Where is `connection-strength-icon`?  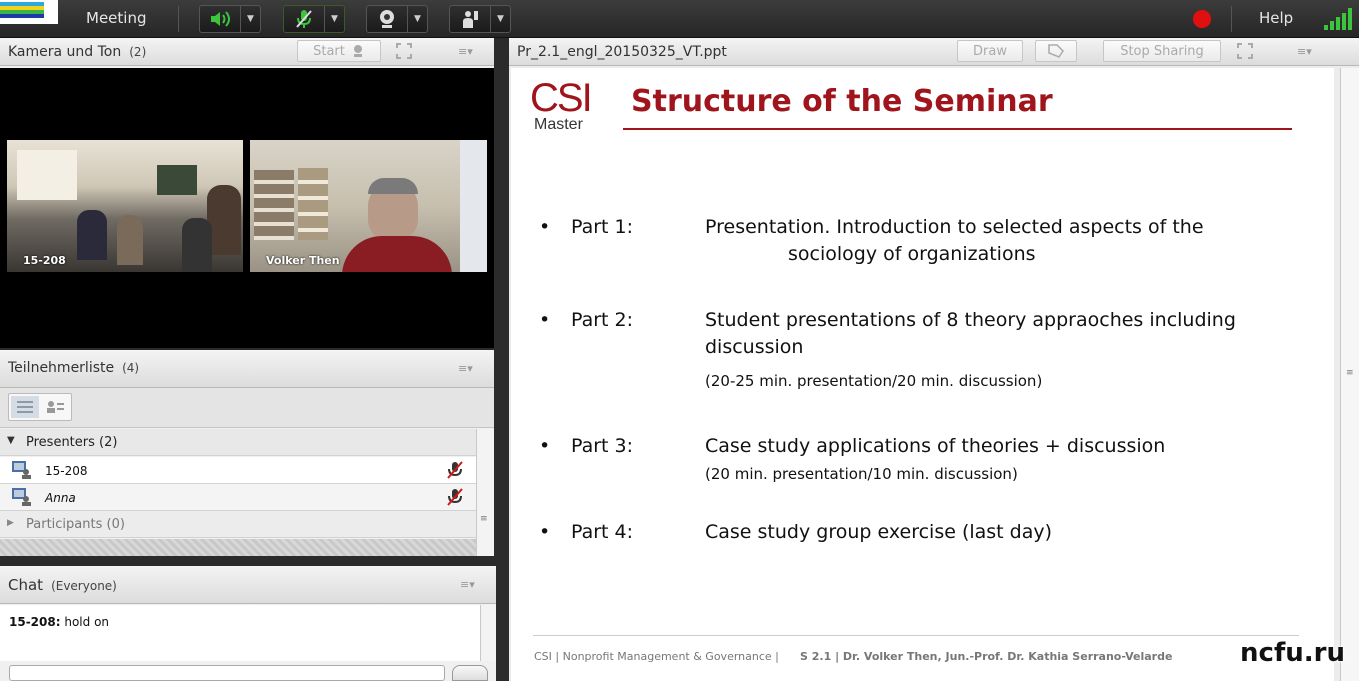 connection-strength-icon is located at coordinates (1338, 19).